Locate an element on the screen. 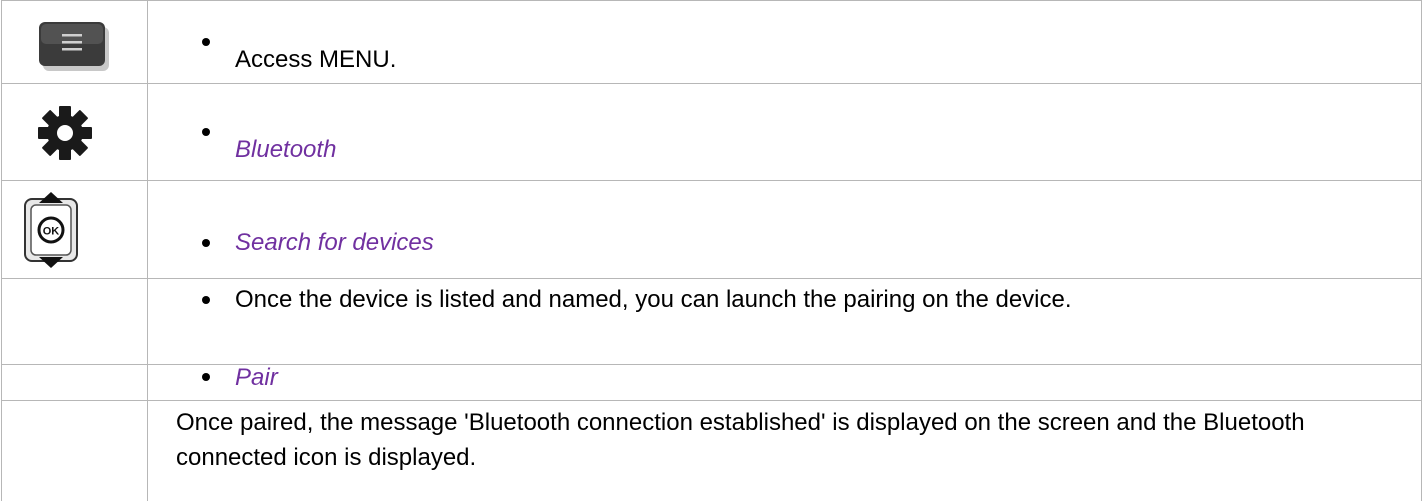  step-row-pair: Pair is located at coordinates (711, 382).